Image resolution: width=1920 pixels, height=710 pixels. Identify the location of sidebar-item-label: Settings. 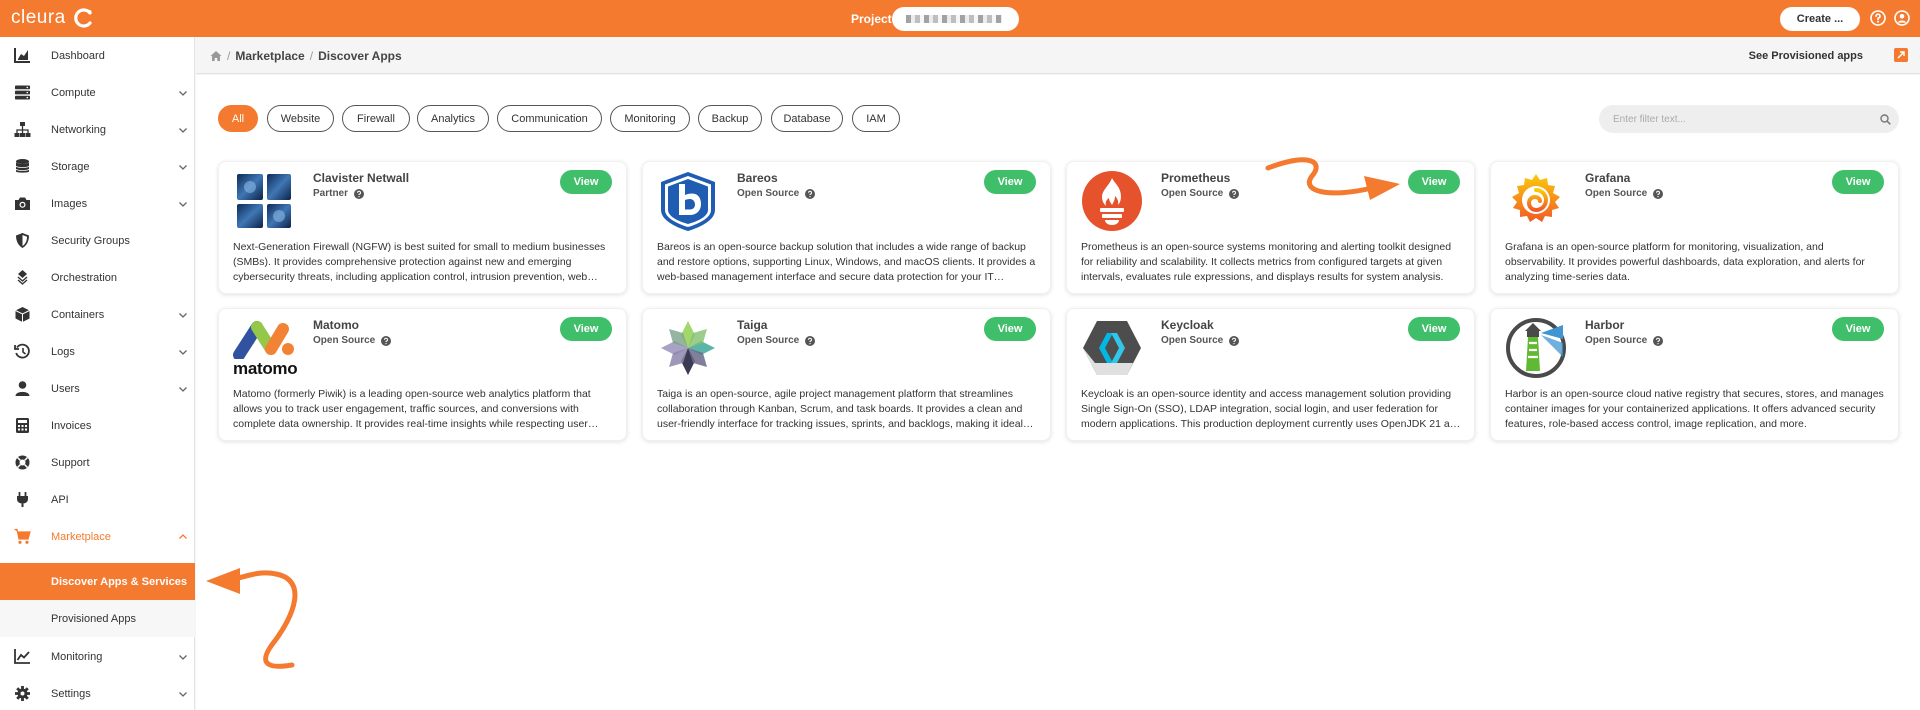
(71, 693).